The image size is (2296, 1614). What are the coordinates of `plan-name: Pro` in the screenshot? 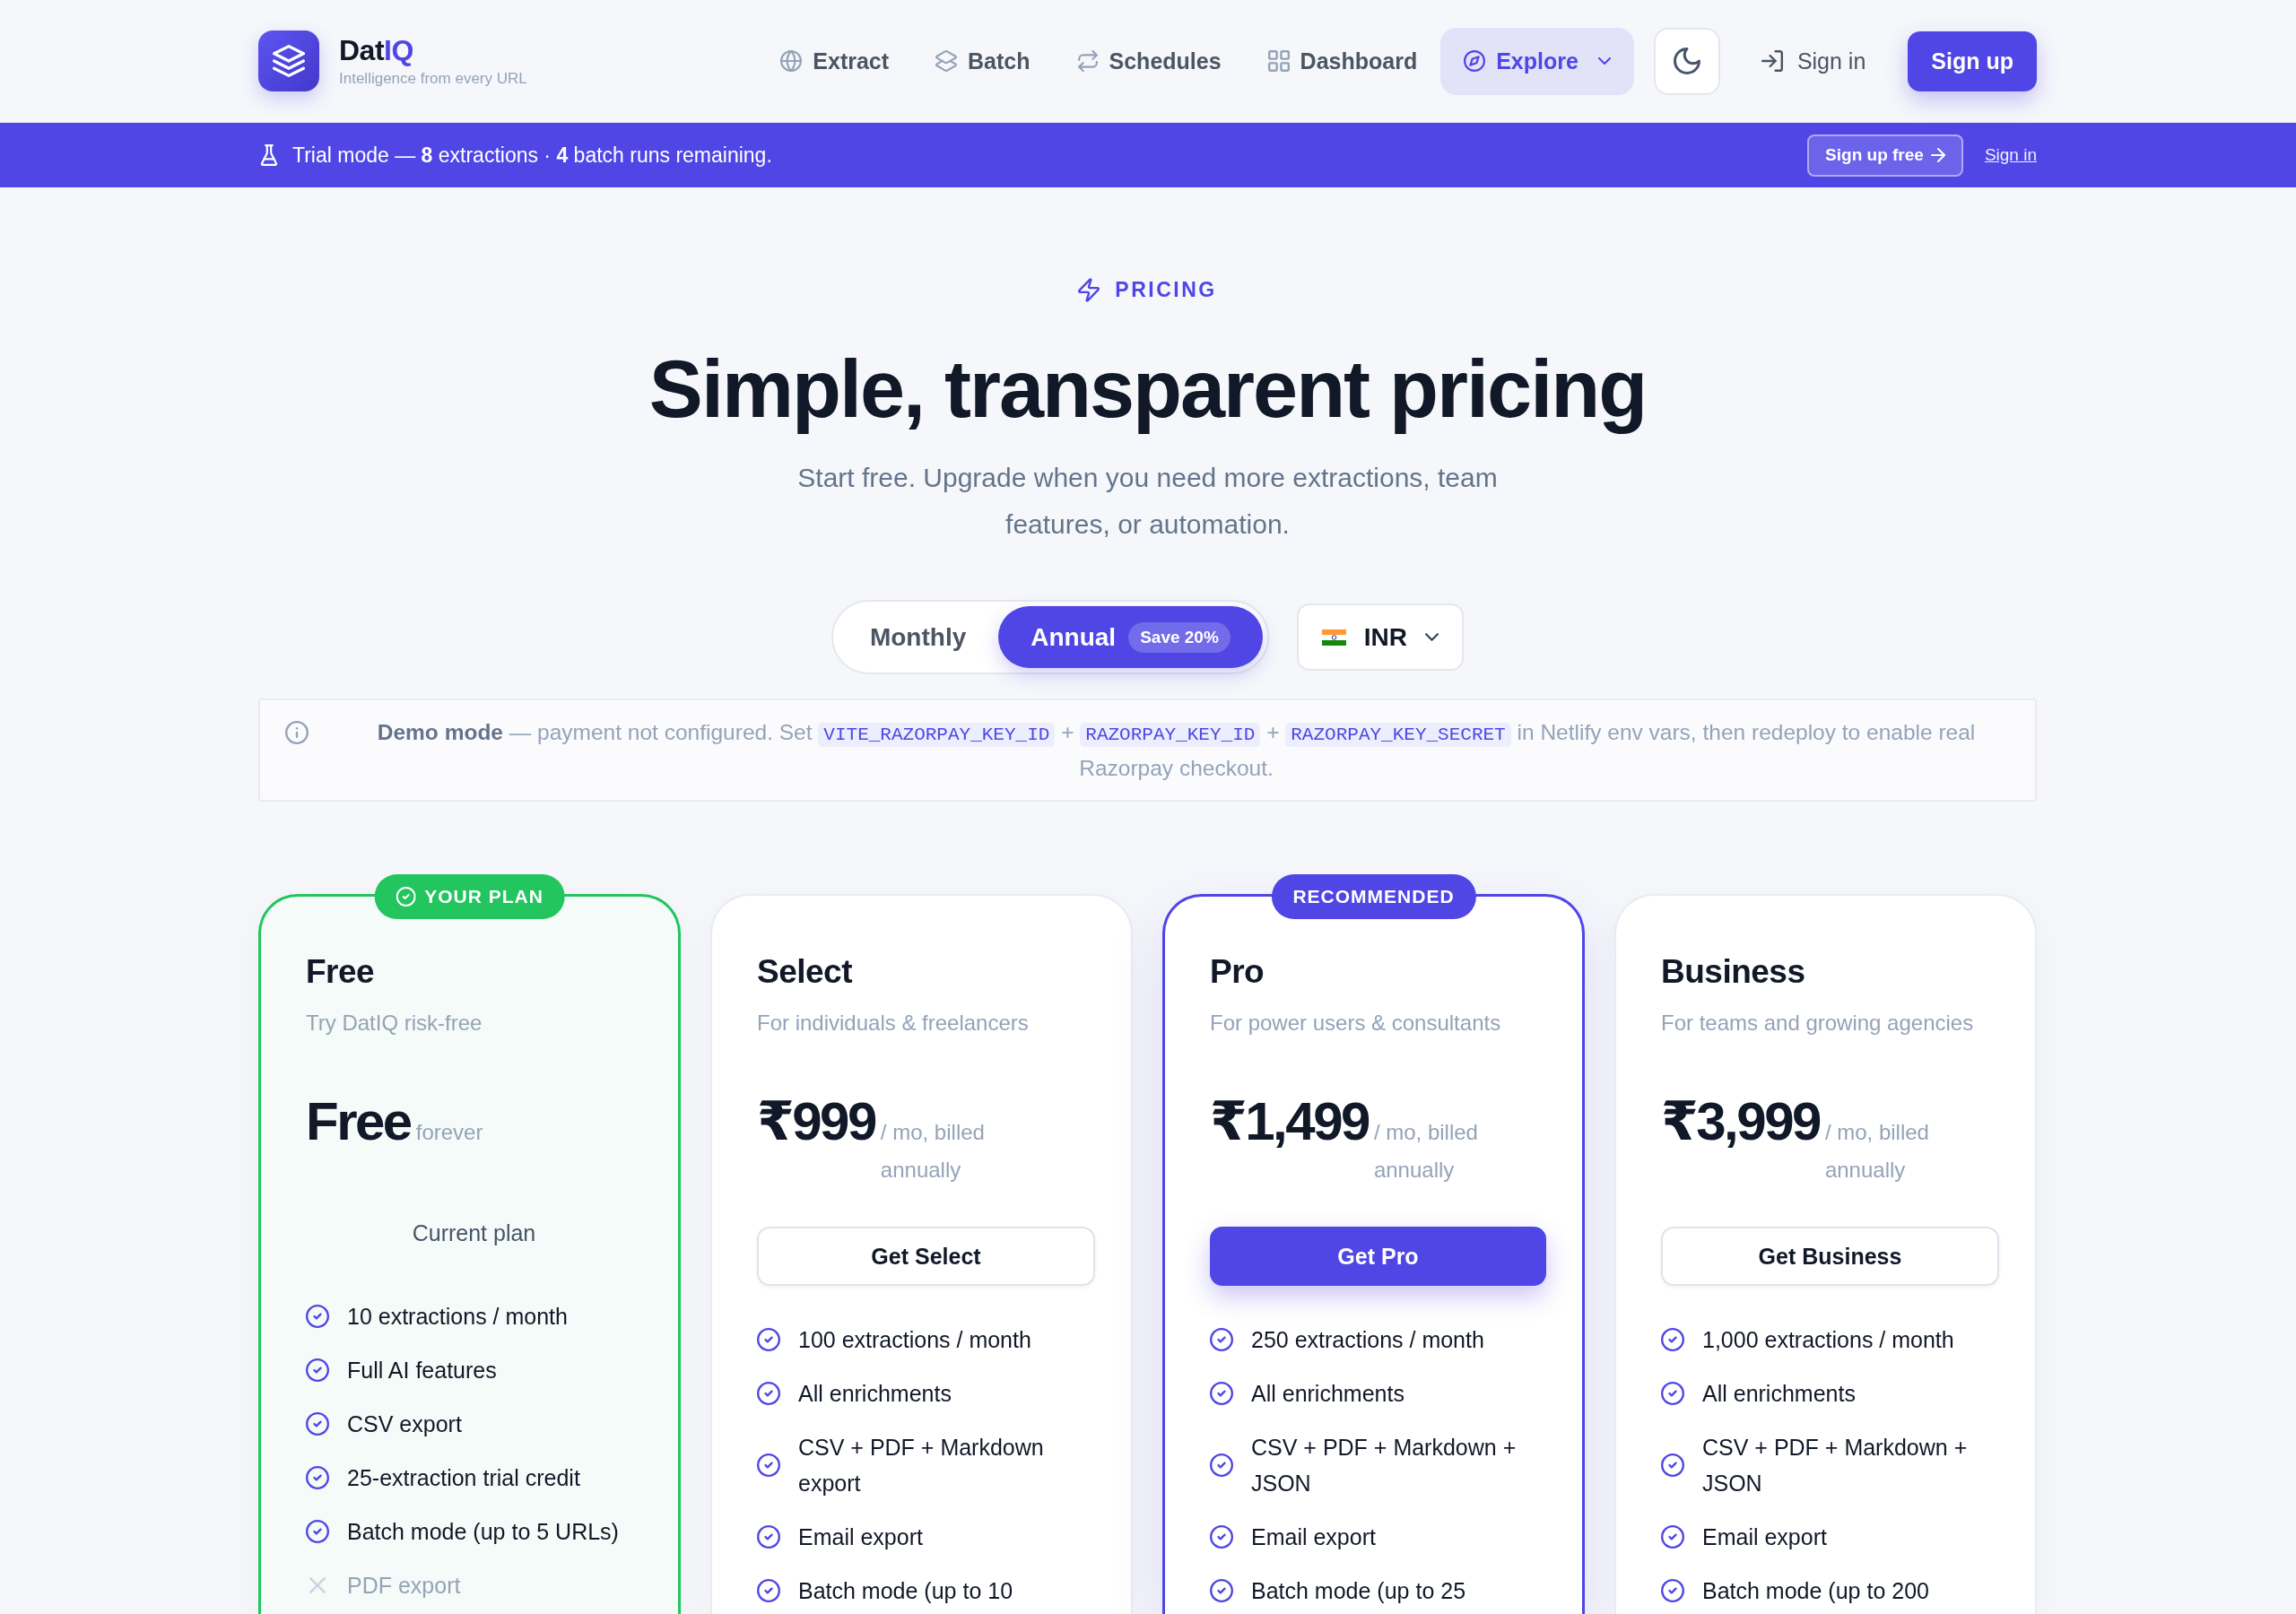 It's located at (1237, 972).